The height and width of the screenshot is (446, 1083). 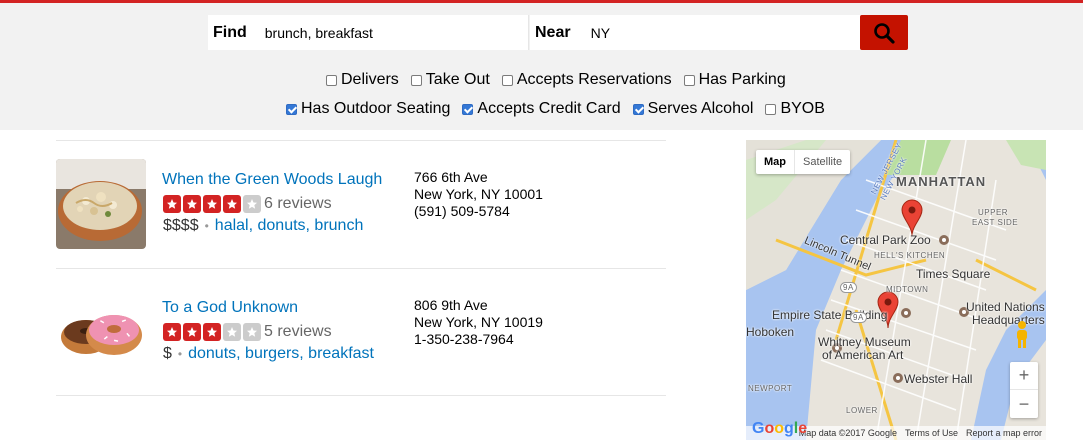 I want to click on map-label: LOWER, so click(x=862, y=410).